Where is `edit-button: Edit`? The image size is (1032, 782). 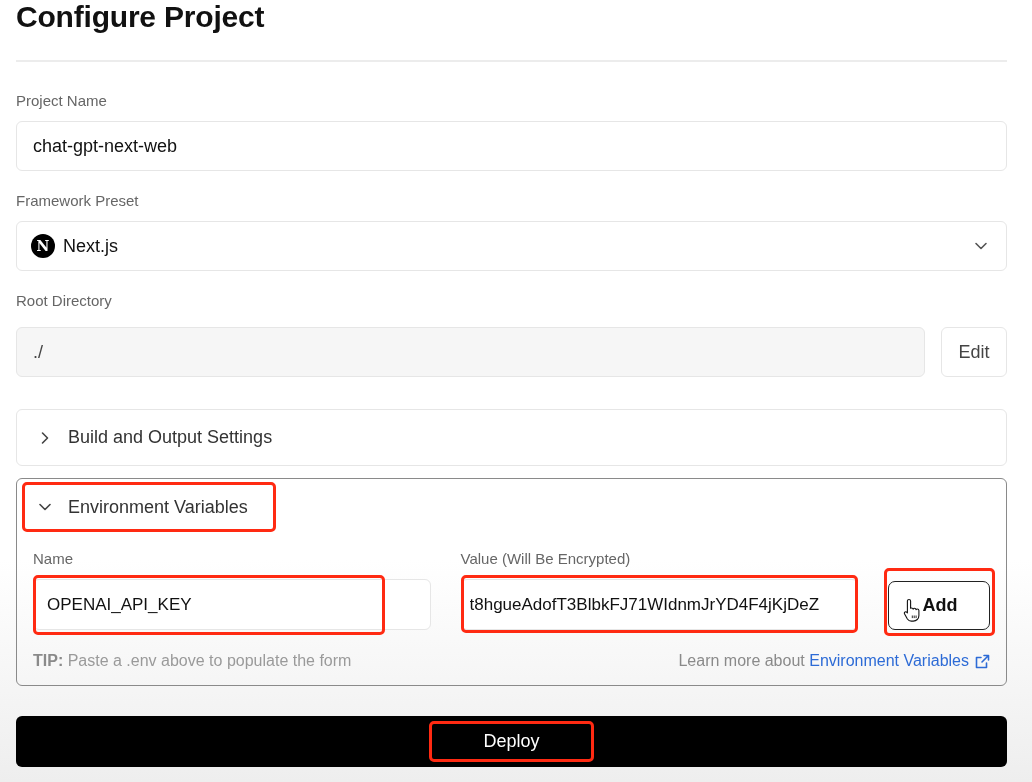
edit-button: Edit is located at coordinates (974, 352).